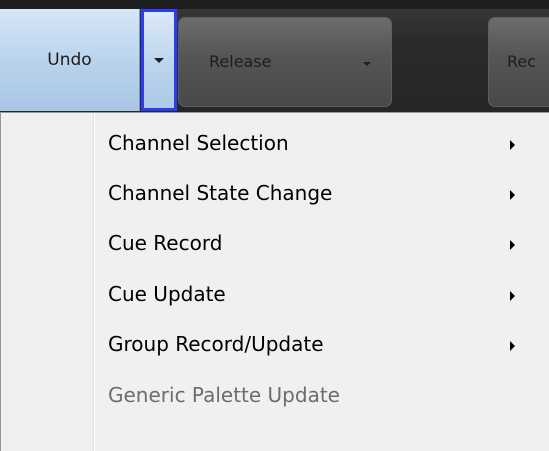 This screenshot has height=451, width=549. Describe the element at coordinates (165, 243) in the screenshot. I see `menu-item-label: Cue Record` at that location.